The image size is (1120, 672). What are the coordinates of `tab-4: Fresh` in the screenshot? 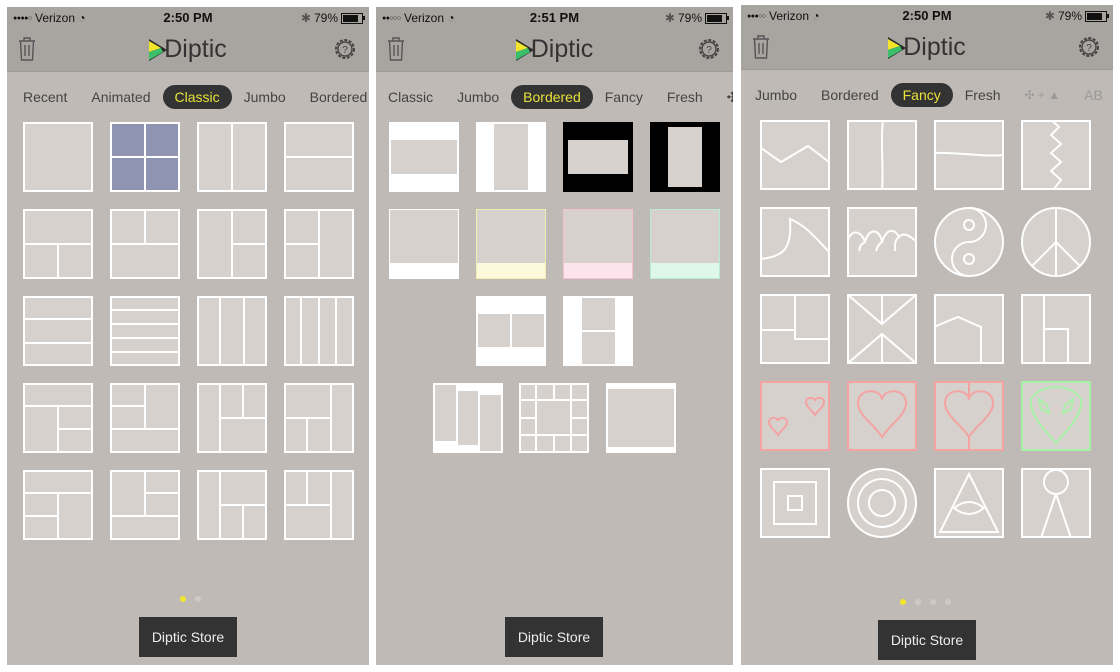 It's located at (685, 97).